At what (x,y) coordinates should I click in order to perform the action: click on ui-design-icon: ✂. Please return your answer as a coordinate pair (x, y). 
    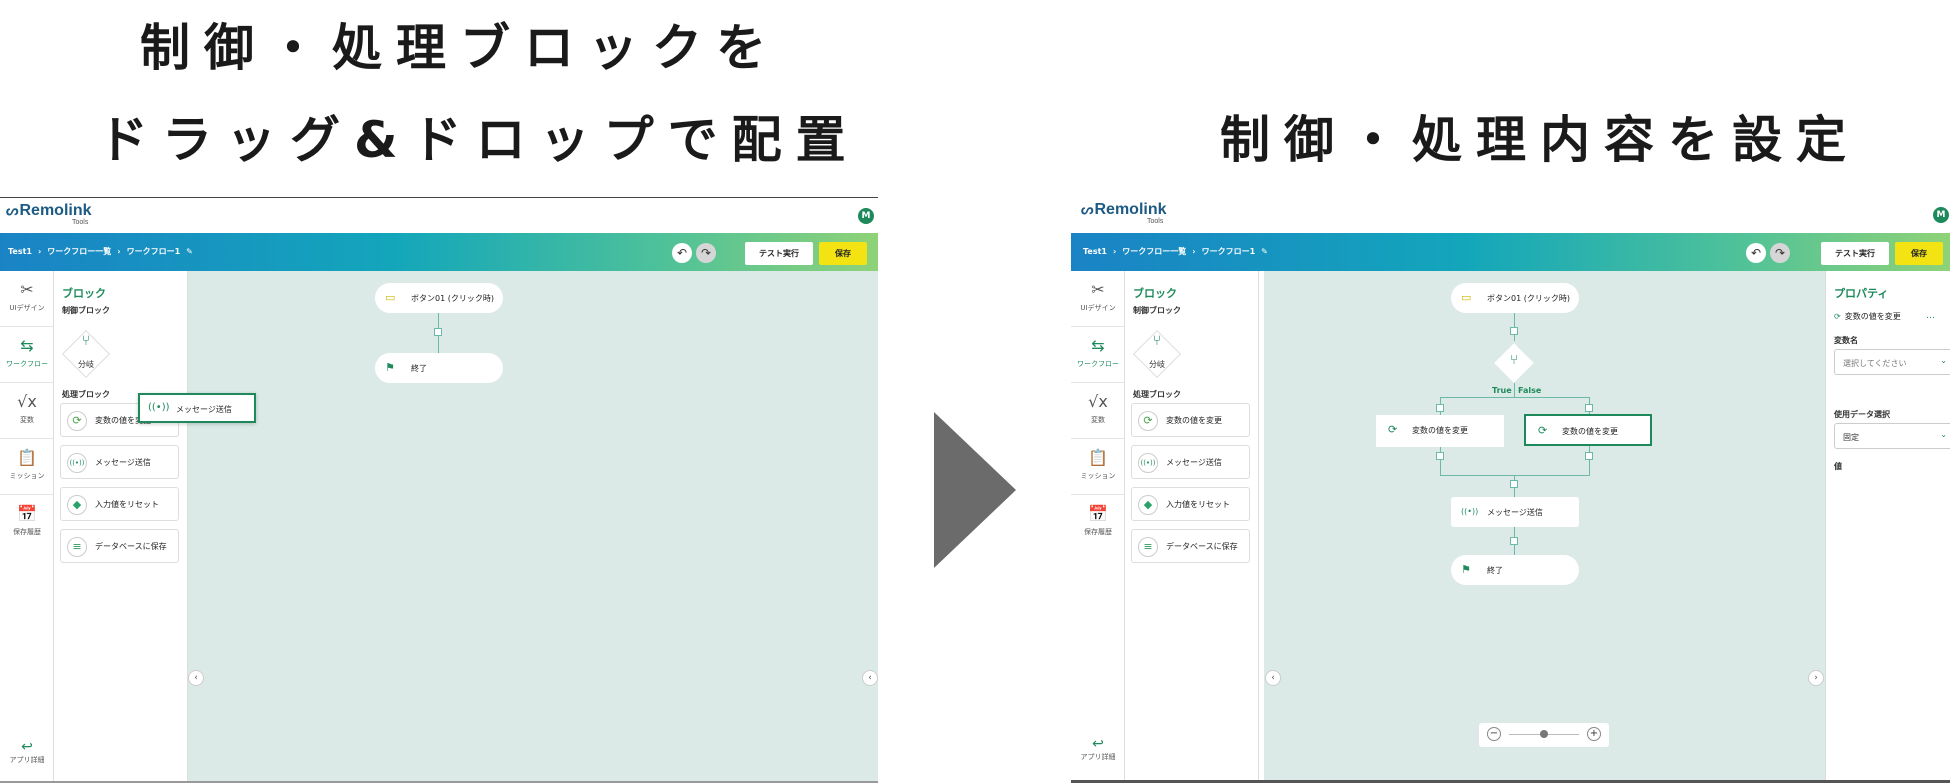
    Looking at the image, I should click on (27, 289).